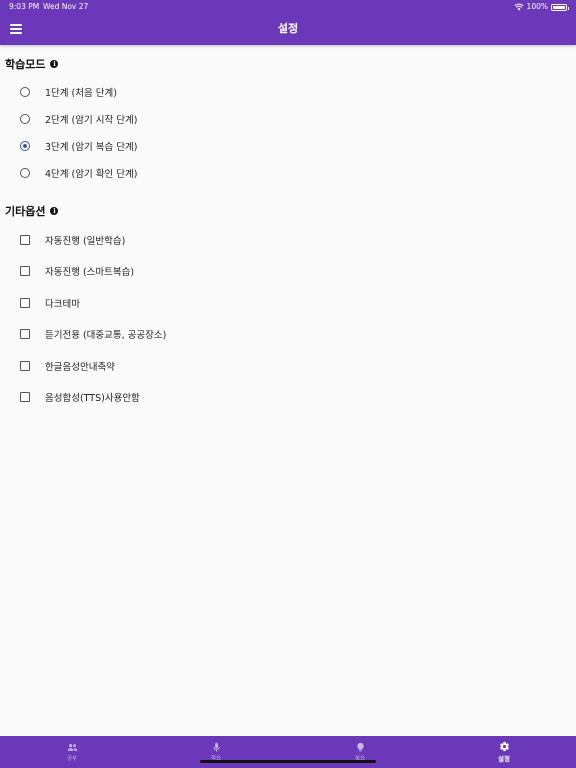 The height and width of the screenshot is (768, 576). Describe the element at coordinates (91, 147) in the screenshot. I see `learning-mode-option-label: 3단계 (암기 복습 단계)` at that location.